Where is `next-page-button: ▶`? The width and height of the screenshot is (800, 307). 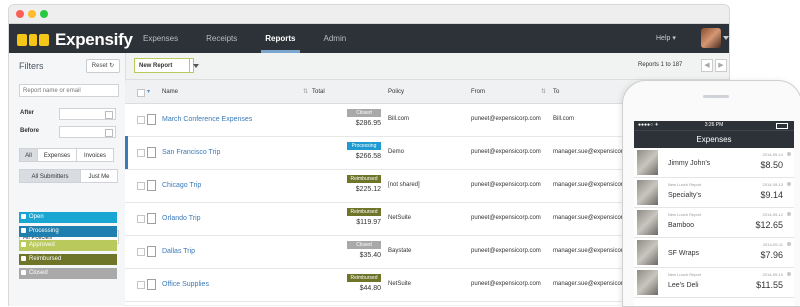 next-page-button: ▶ is located at coordinates (721, 65).